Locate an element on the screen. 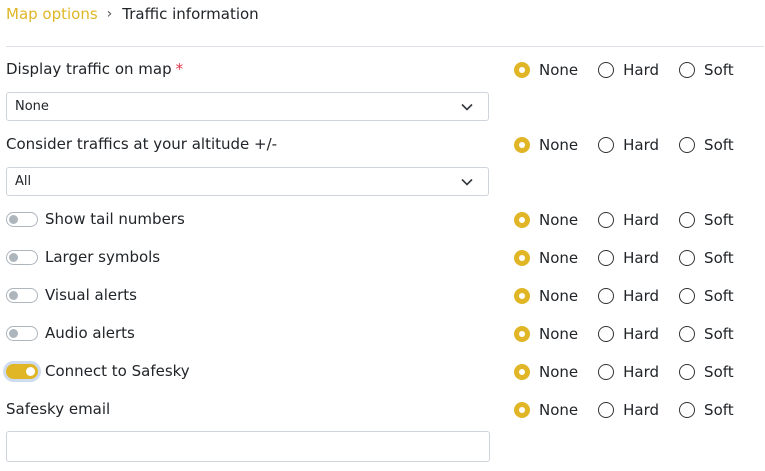 This screenshot has width=765, height=471. safesky-switch is located at coordinates (22, 371).